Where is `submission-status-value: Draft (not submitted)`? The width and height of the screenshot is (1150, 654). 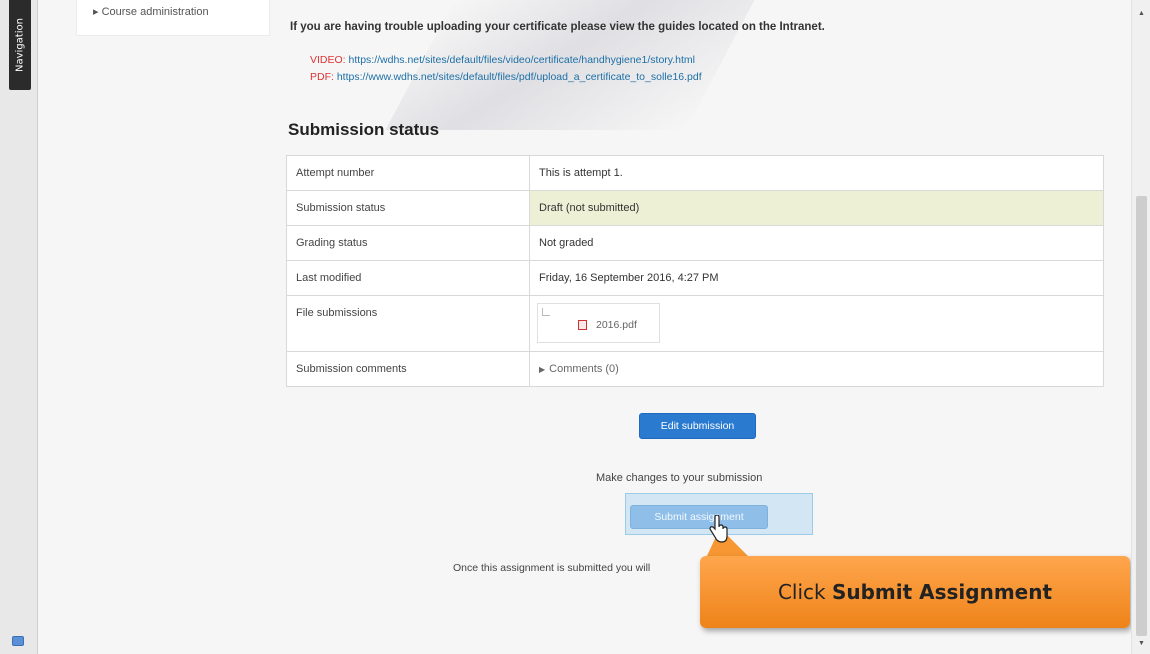
submission-status-value: Draft (not submitted) is located at coordinates (816, 208).